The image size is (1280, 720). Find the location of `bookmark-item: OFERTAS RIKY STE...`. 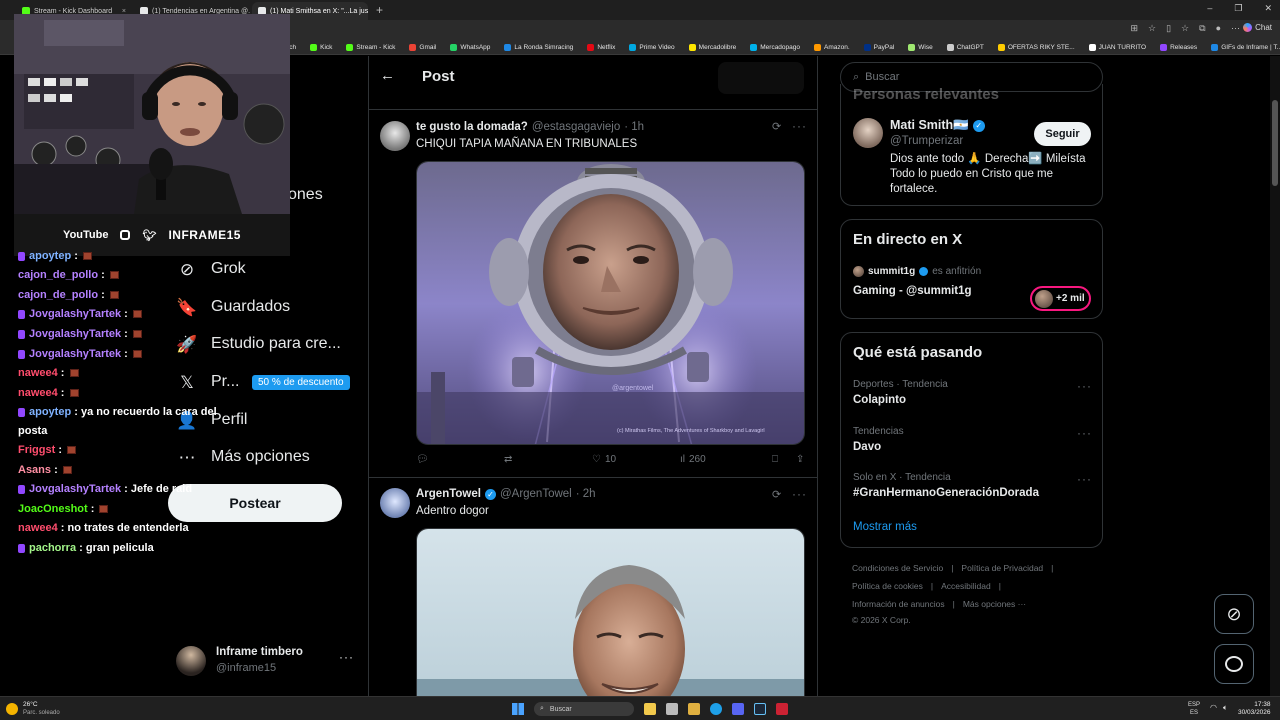

bookmark-item: OFERTAS RIKY STE... is located at coordinates (1036, 47).